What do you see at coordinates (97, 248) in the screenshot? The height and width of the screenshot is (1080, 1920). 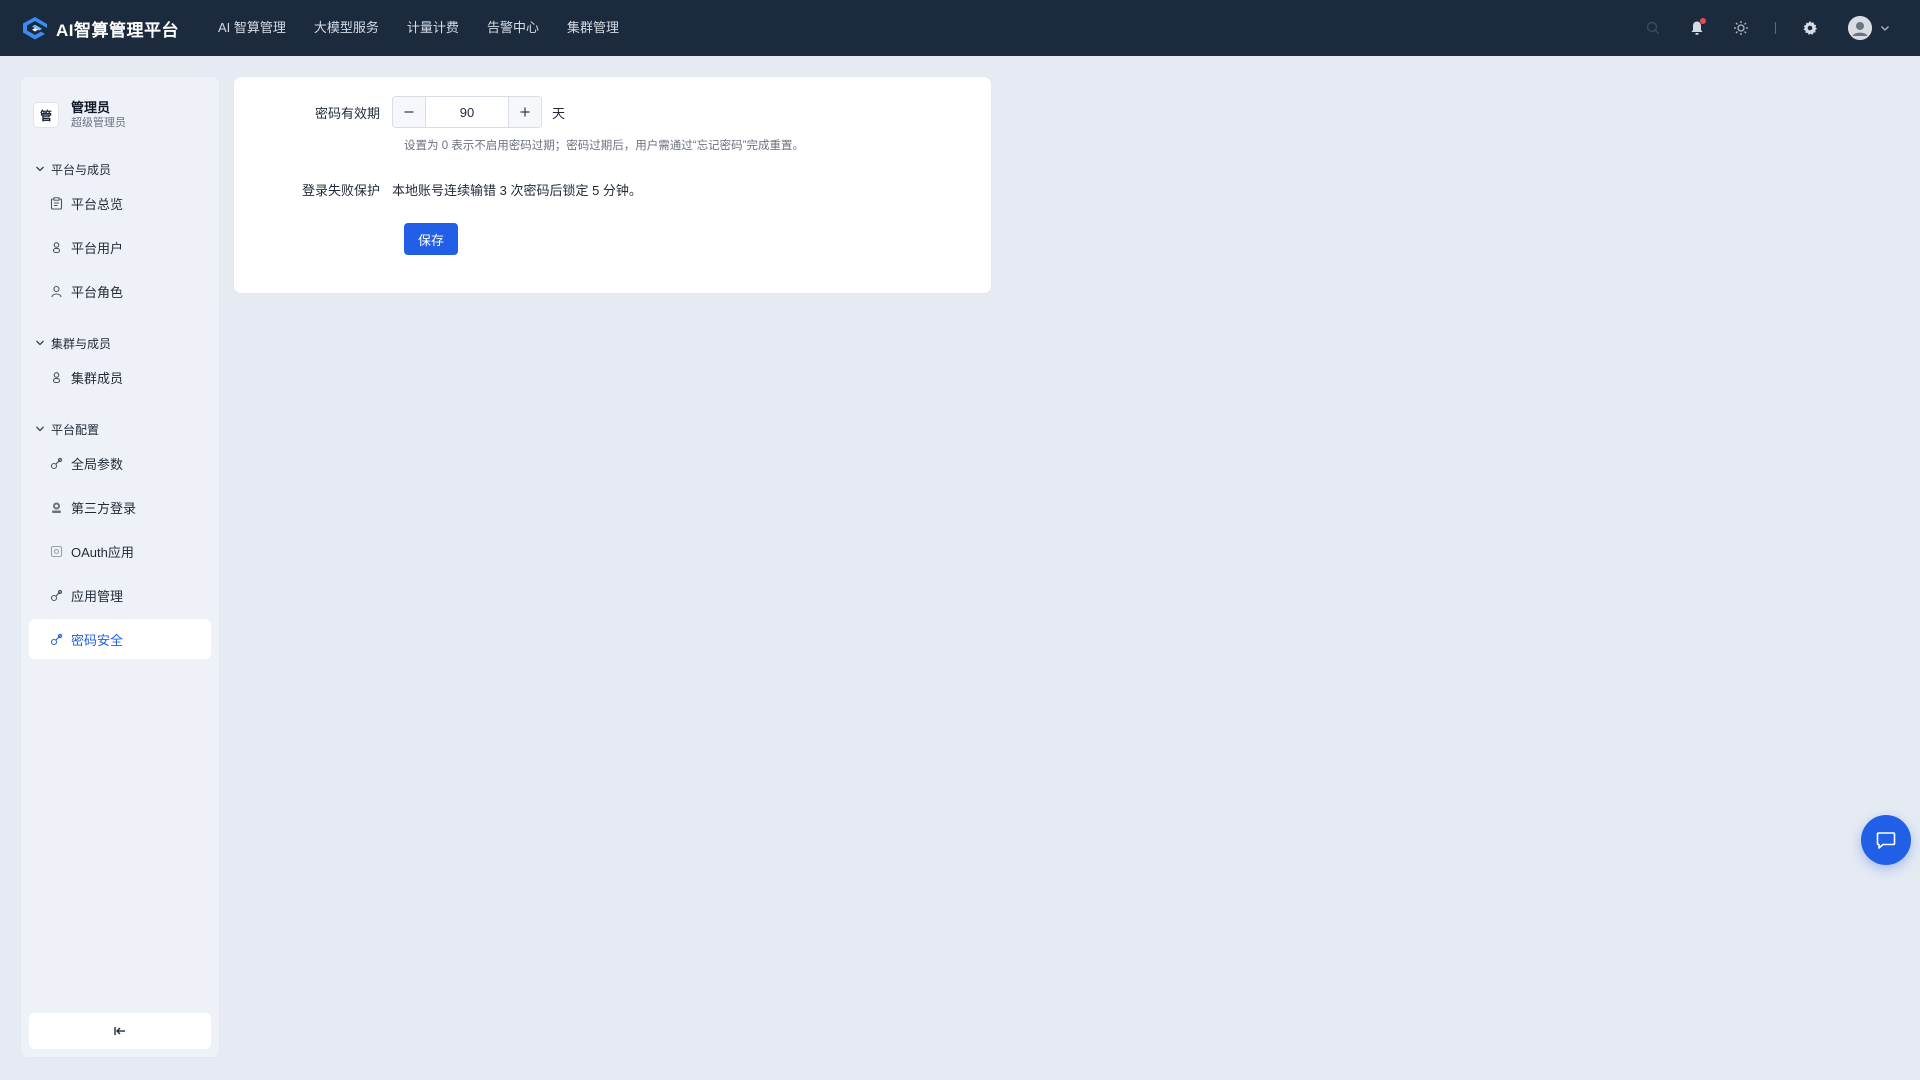 I see `sidebar-item-label: 平台用户` at bounding box center [97, 248].